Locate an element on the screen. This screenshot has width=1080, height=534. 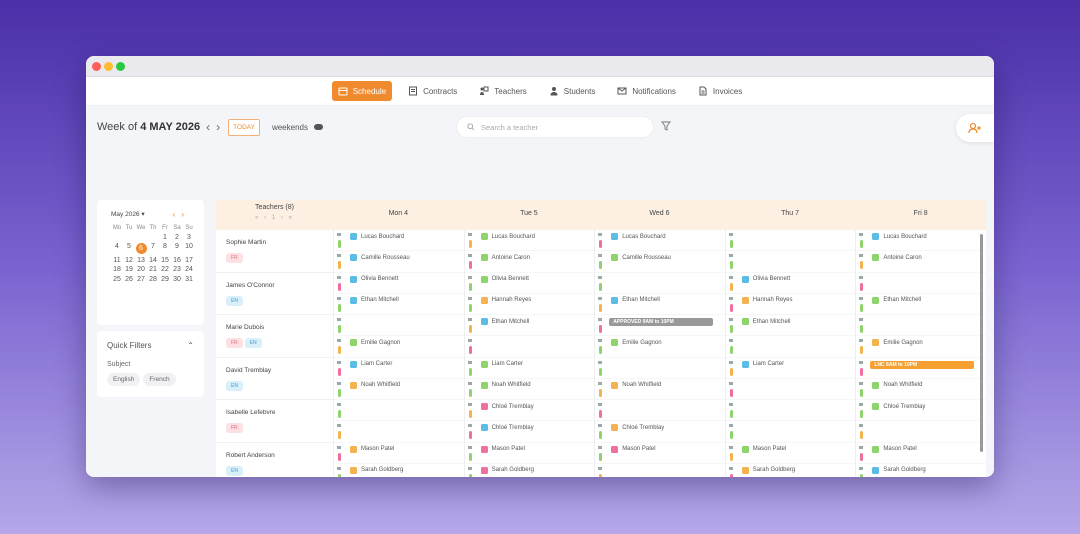
nav-teachers: Teachers is located at coordinates (502, 91).